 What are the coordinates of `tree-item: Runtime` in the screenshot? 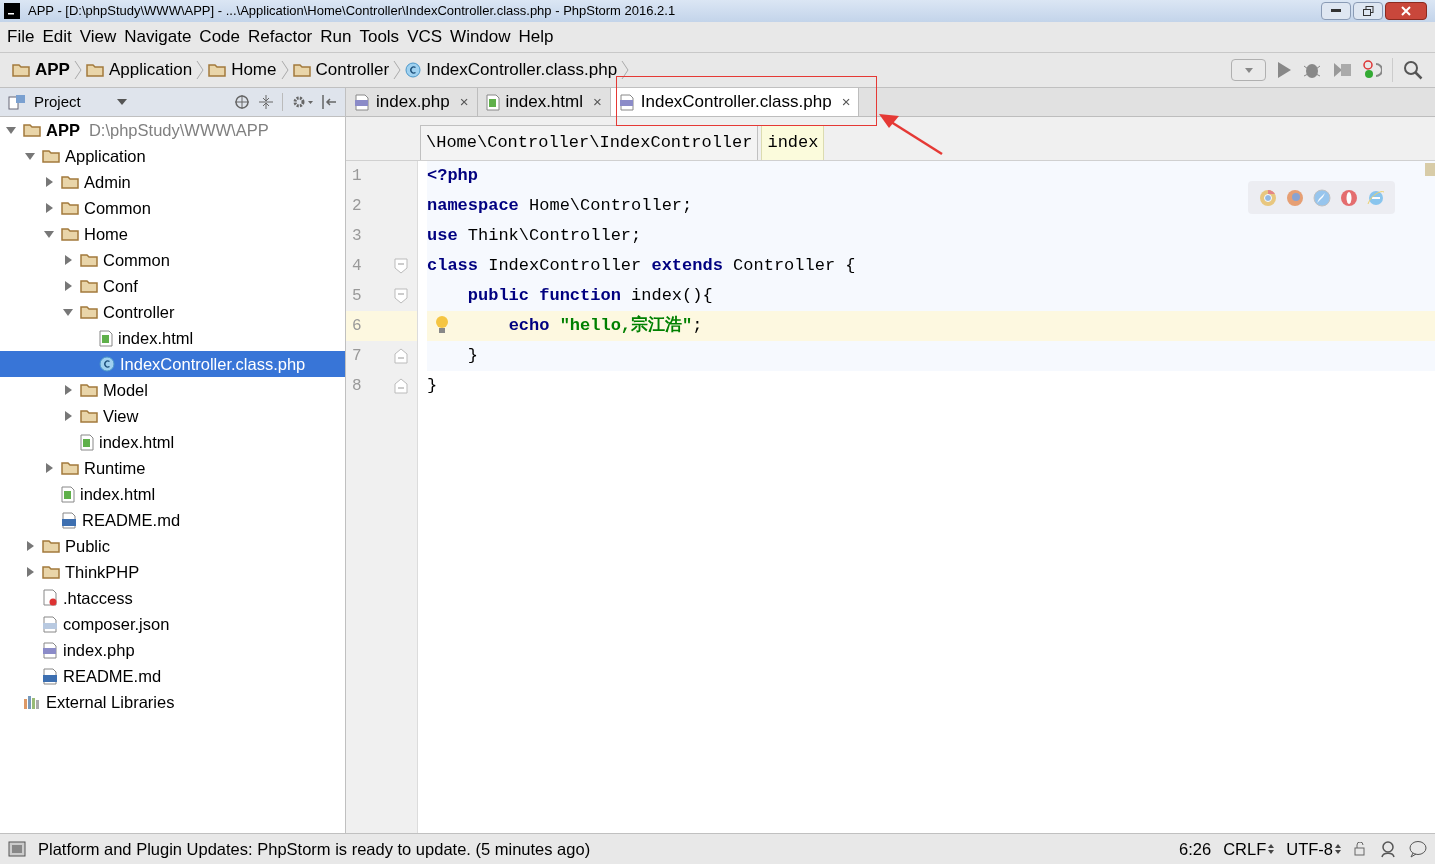 It's located at (172, 468).